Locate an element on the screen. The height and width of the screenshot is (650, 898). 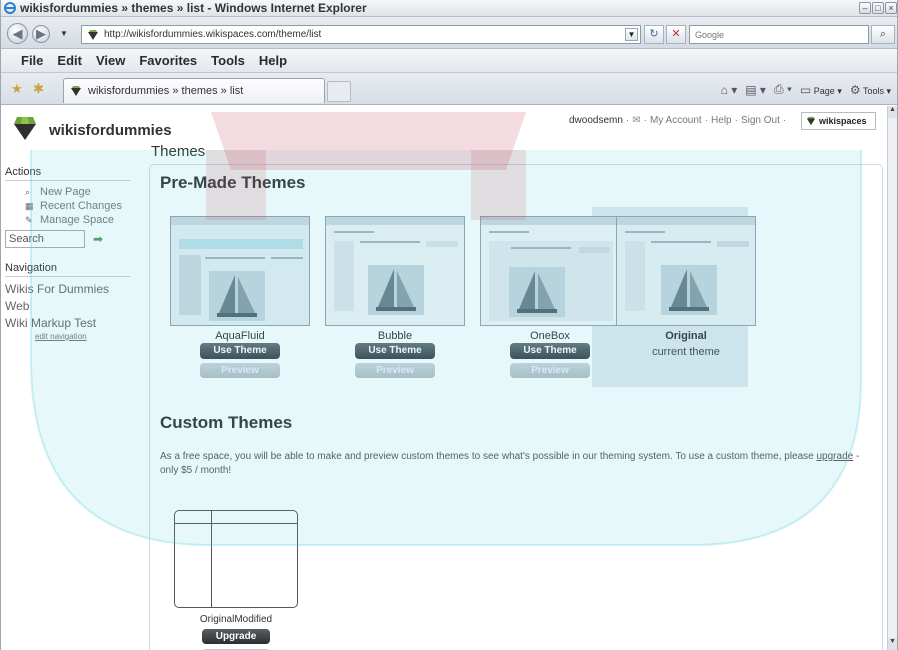
wiki-name: wikisfordummies is located at coordinates (110, 130).